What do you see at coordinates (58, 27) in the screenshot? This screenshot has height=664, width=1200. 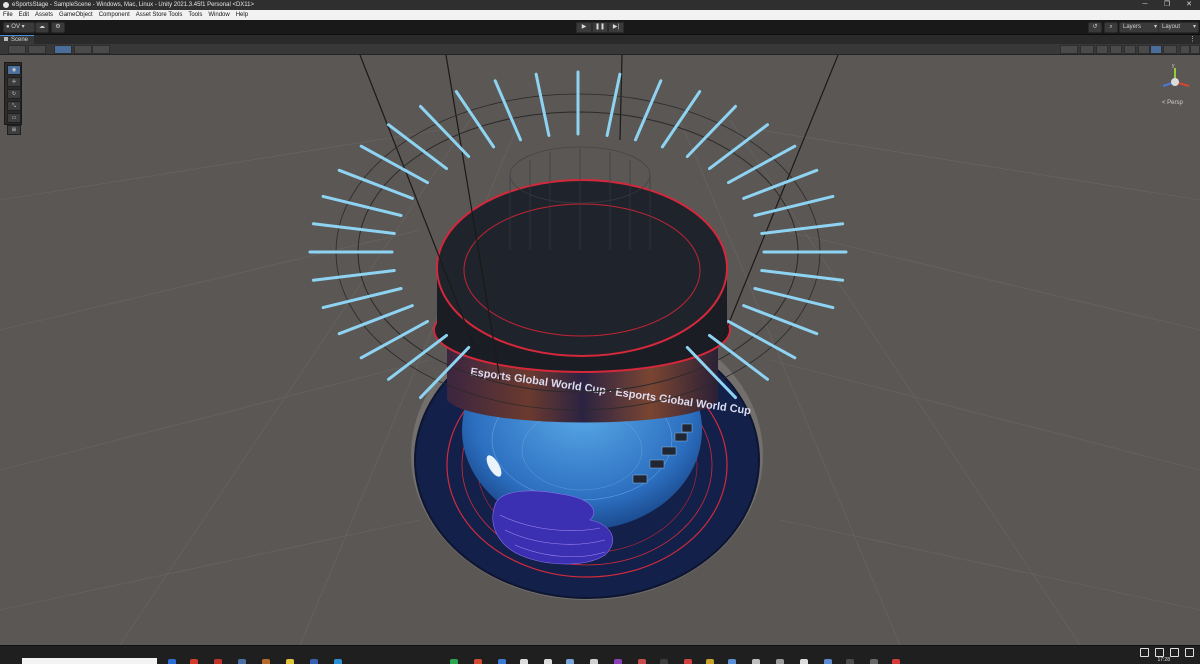 I see `collab-button: ⚙` at bounding box center [58, 27].